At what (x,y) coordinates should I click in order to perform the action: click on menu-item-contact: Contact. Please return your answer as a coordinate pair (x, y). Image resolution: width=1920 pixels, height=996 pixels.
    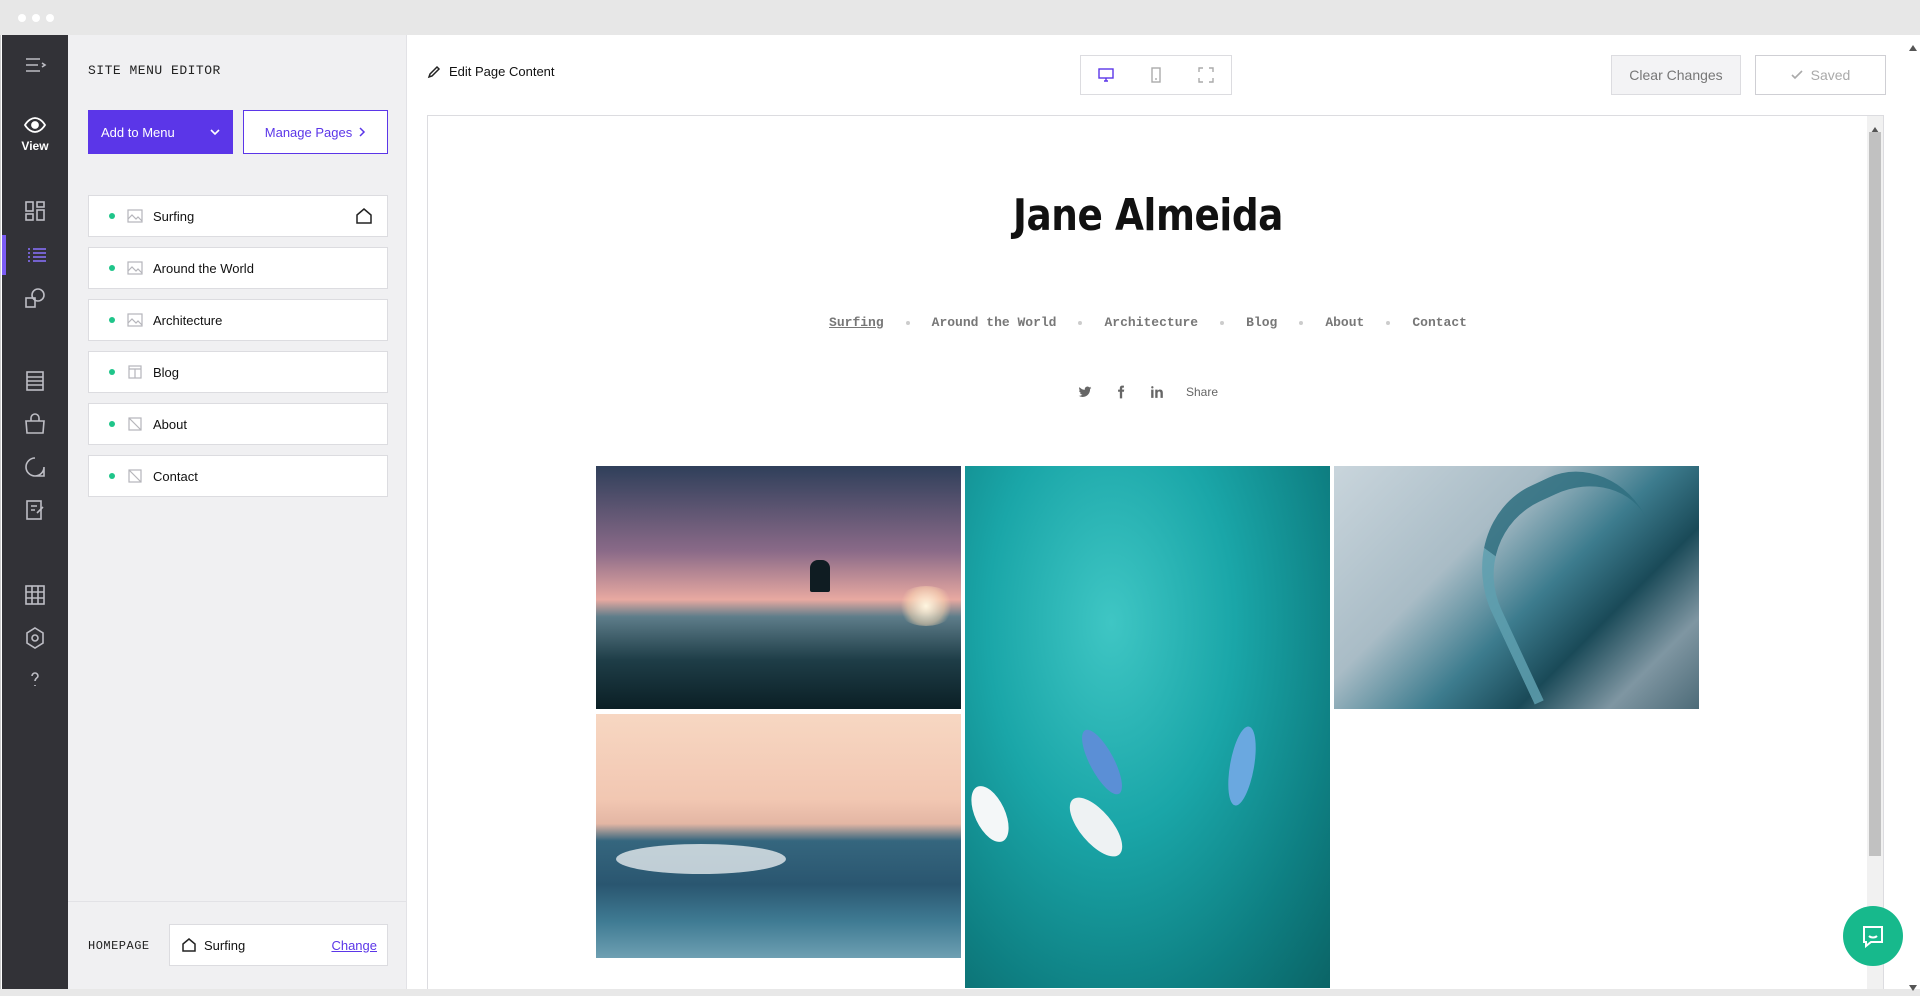
    Looking at the image, I should click on (238, 476).